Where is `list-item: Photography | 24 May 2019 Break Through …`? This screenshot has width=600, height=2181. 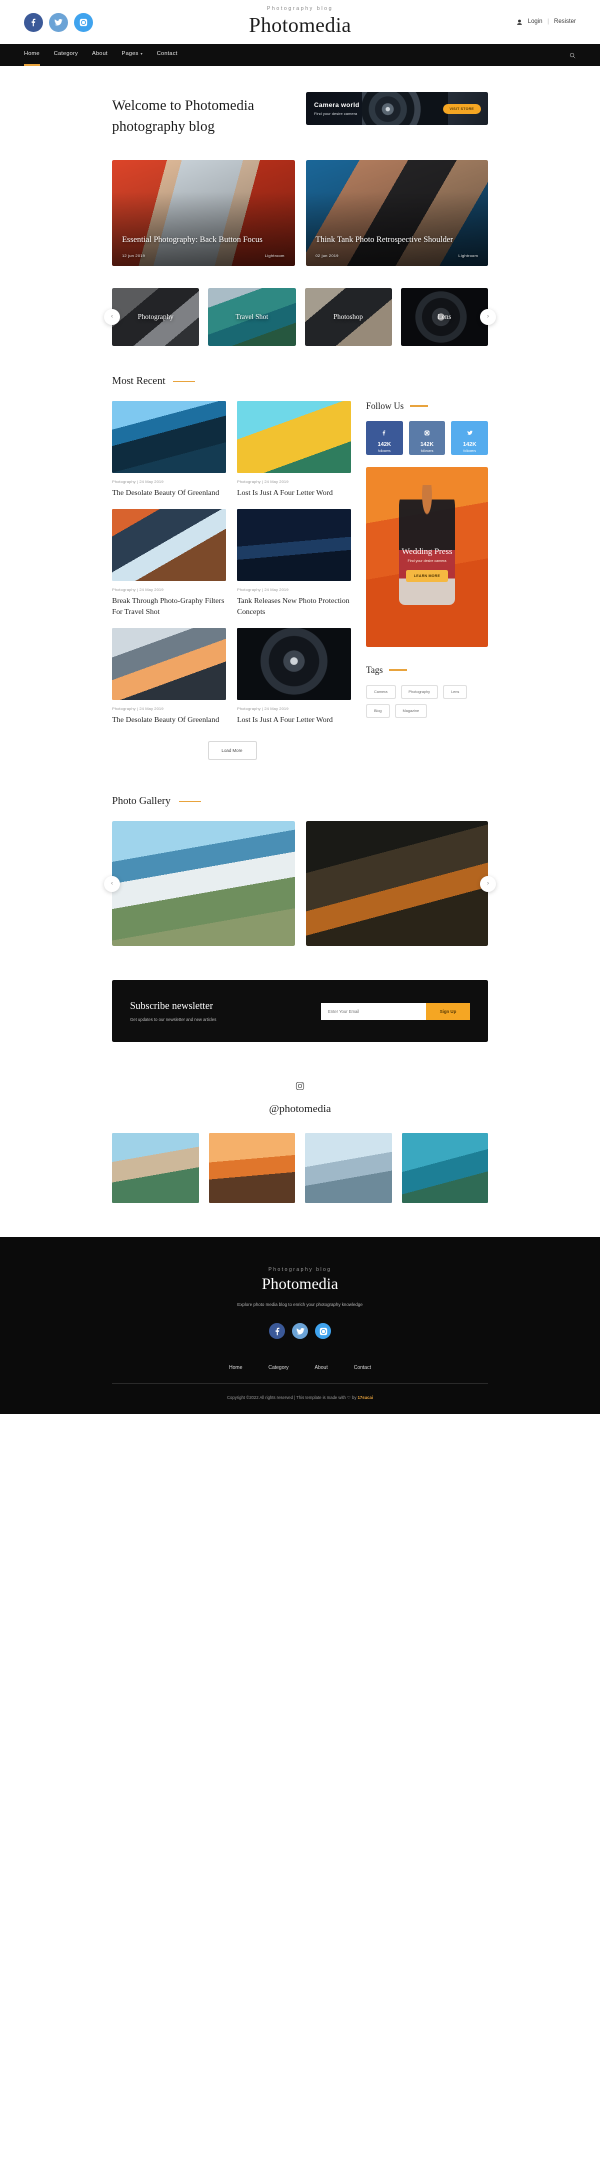
list-item: Photography | 24 May 2019 Break Through … is located at coordinates (169, 563).